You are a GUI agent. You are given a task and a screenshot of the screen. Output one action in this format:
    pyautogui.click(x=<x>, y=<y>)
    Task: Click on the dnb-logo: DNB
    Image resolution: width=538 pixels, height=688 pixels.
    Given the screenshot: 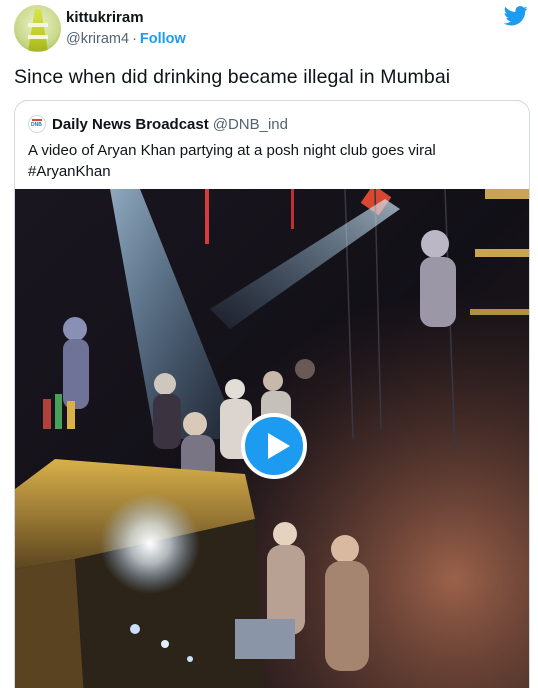 What is the action you would take?
    pyautogui.click(x=37, y=124)
    